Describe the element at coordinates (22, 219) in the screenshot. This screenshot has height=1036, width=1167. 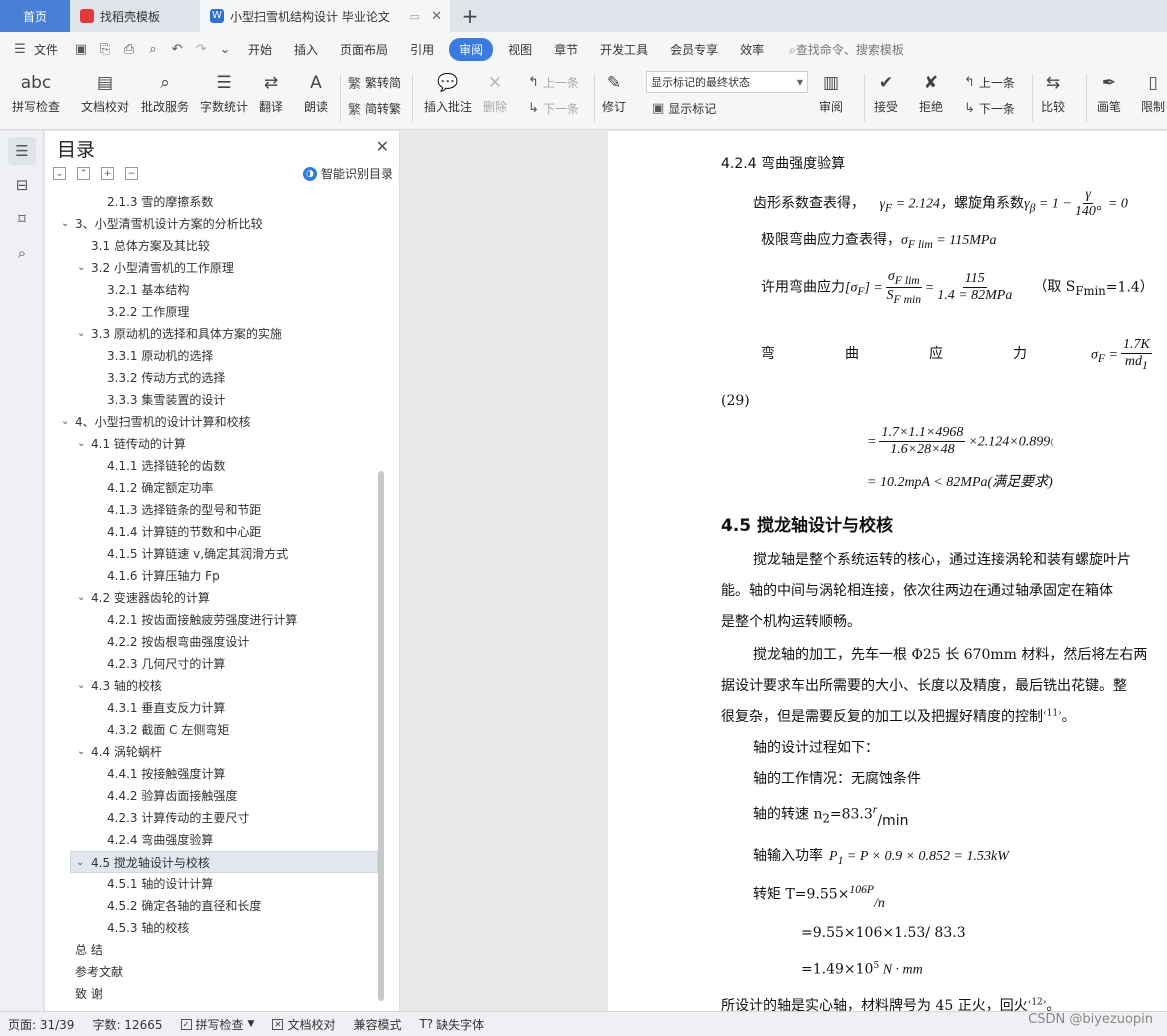
I see `bookmark-icon: ⌑` at that location.